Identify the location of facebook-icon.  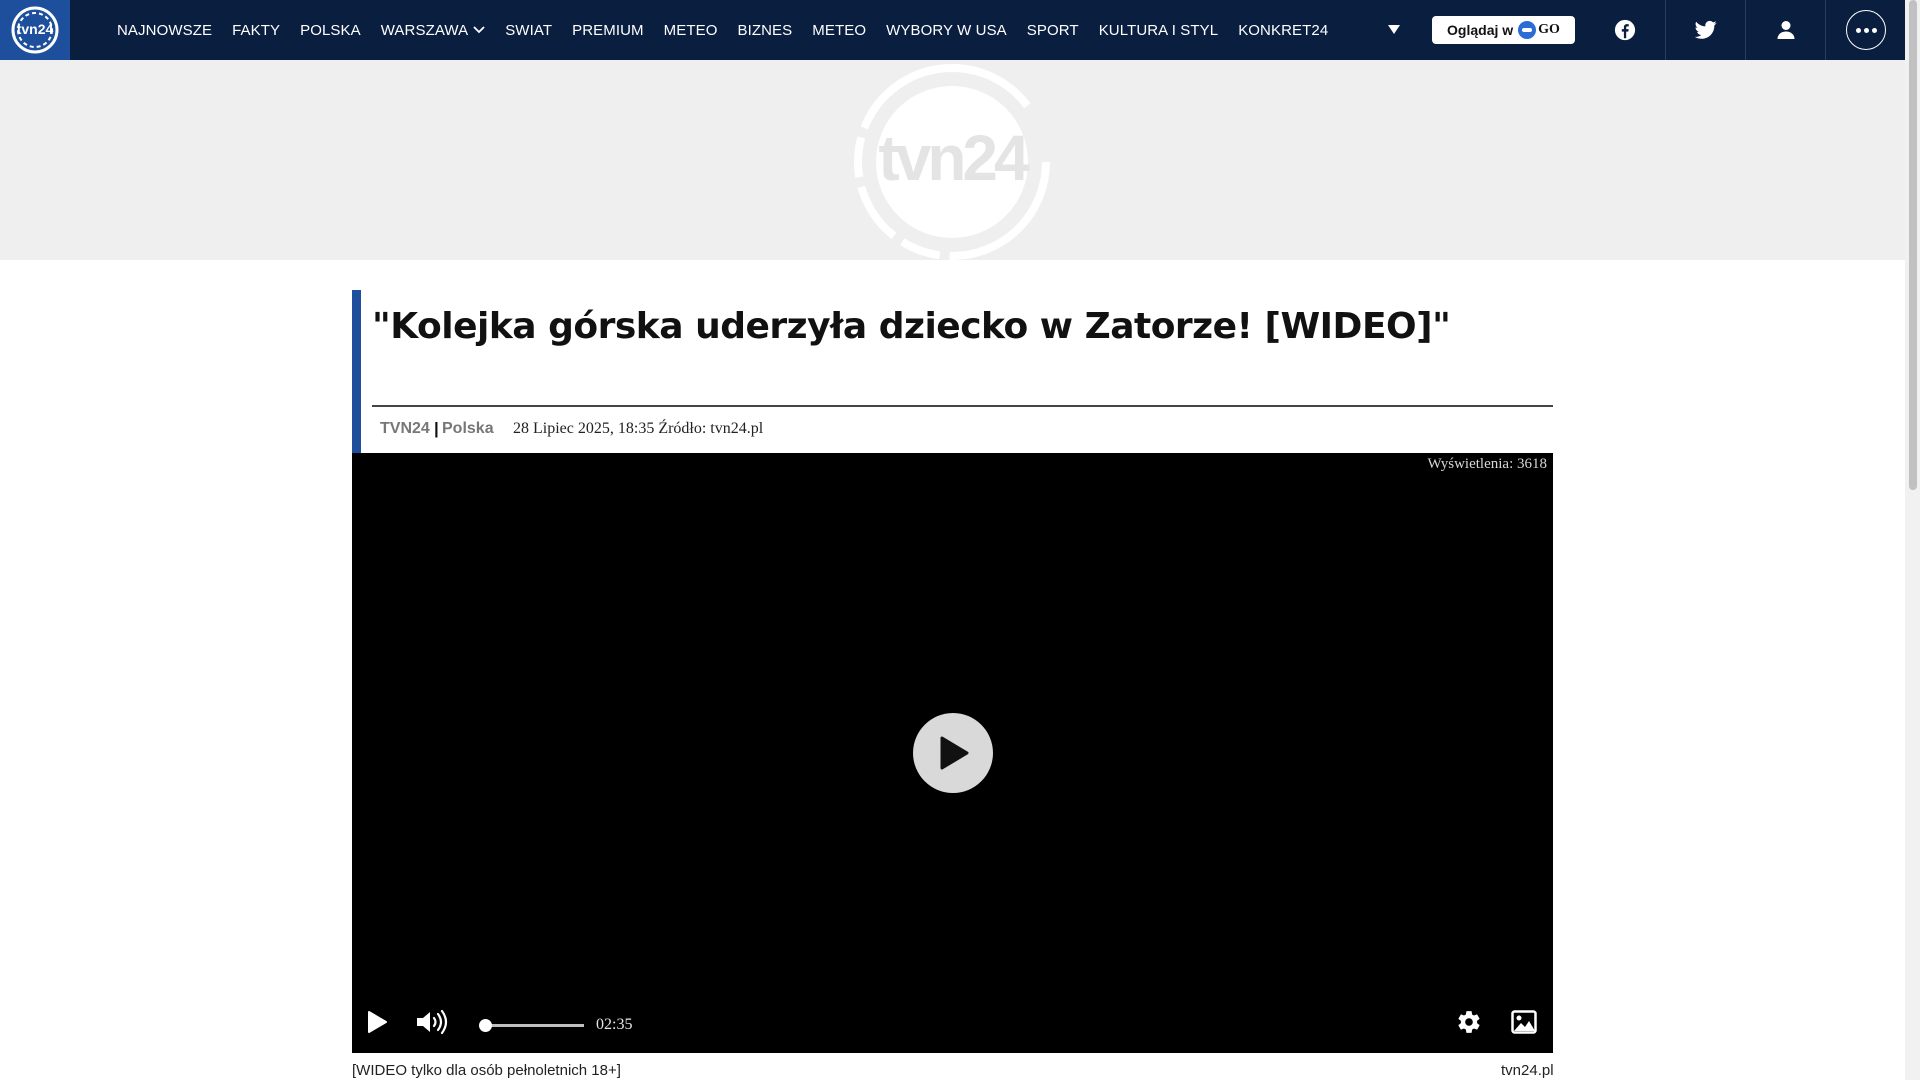
(1625, 30).